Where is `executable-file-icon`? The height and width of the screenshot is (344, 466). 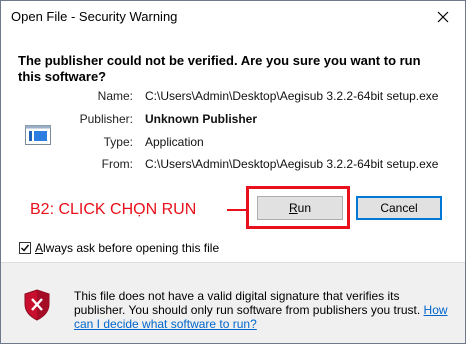 executable-file-icon is located at coordinates (38, 135).